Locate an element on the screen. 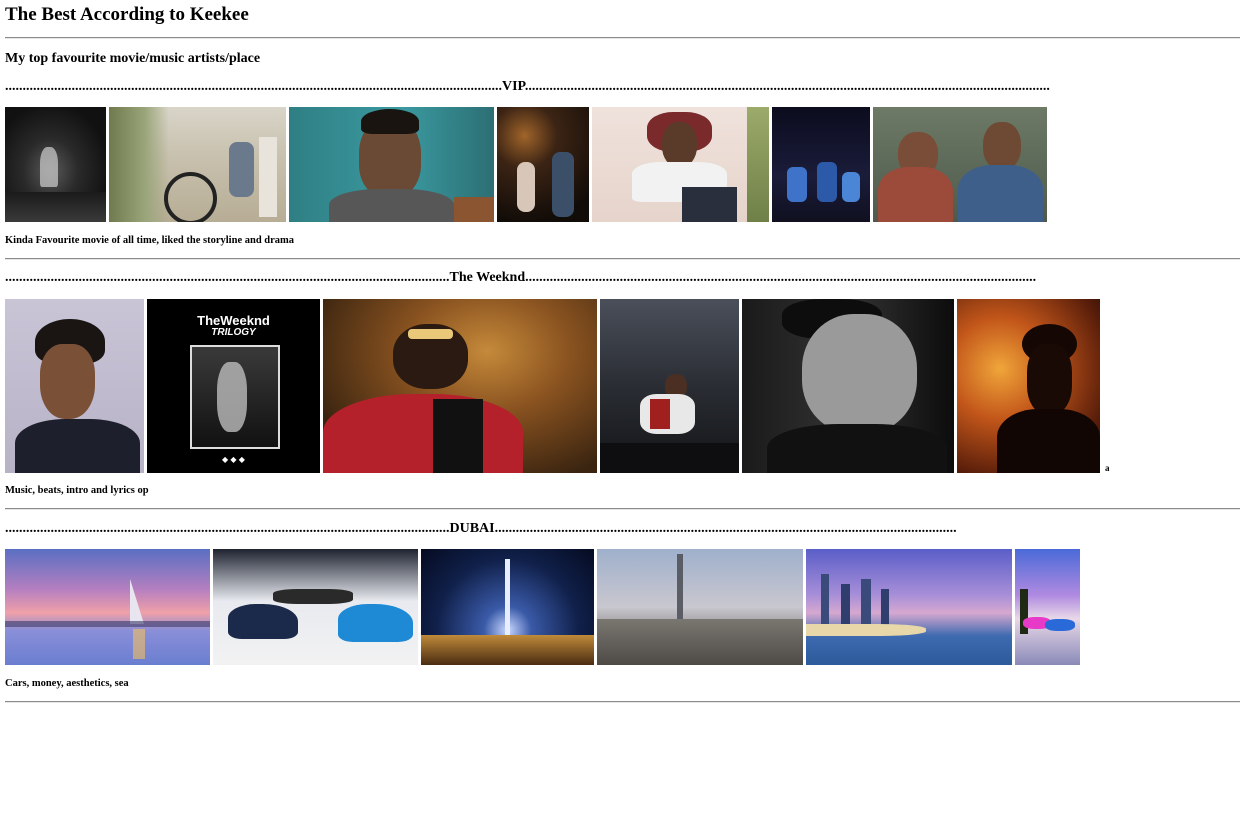 Image resolution: width=1240 pixels, height=817 pixels. page-title: The Best According to Keekee is located at coordinates (127, 14).